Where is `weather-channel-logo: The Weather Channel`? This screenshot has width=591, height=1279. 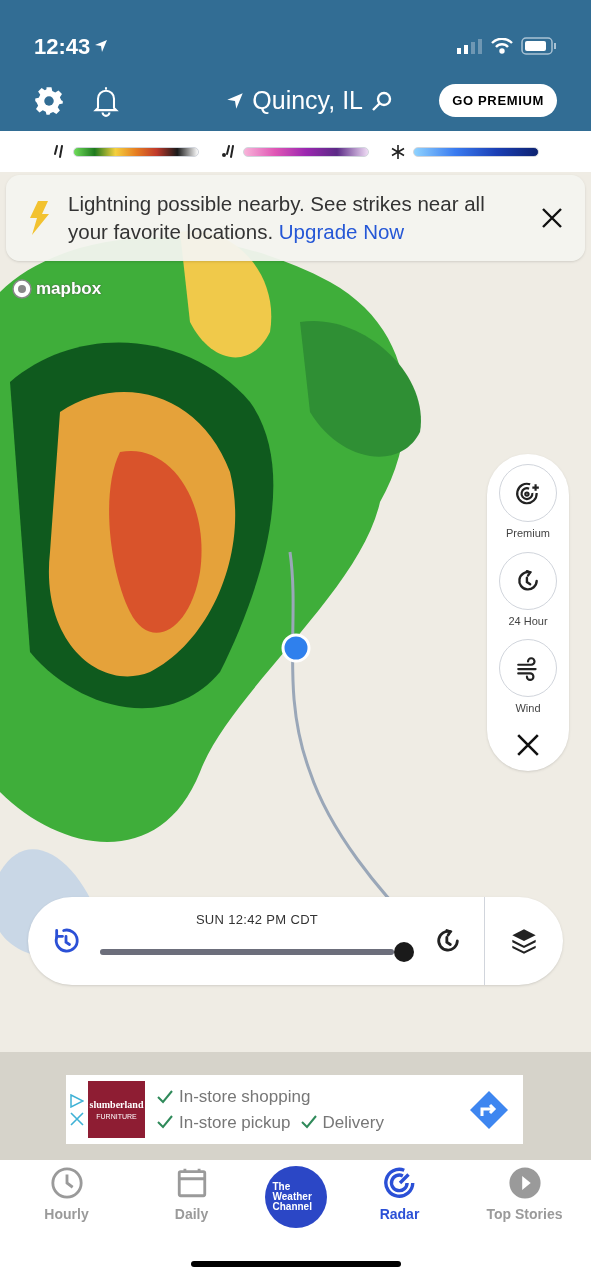
weather-channel-logo: The Weather Channel is located at coordinates (295, 1197).